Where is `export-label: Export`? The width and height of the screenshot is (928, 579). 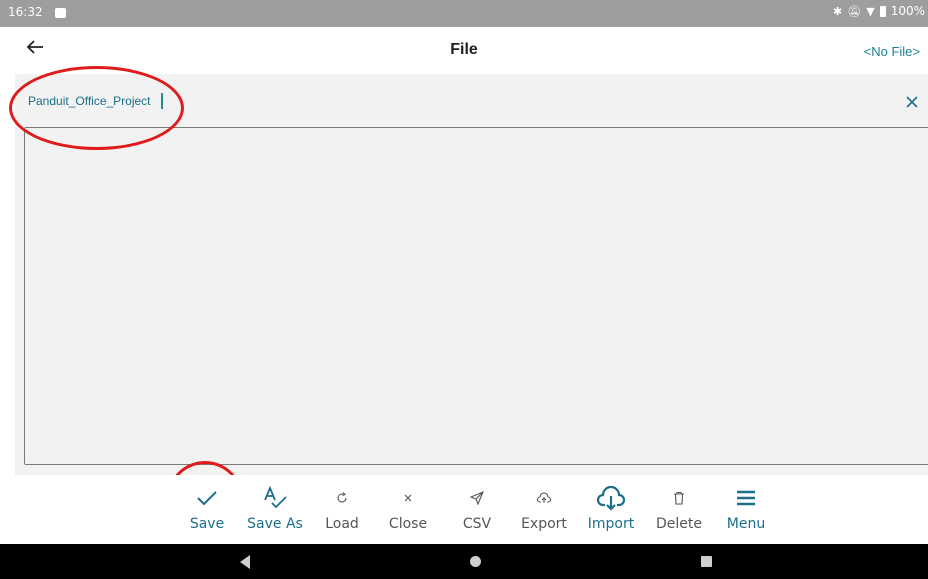
export-label: Export is located at coordinates (544, 524).